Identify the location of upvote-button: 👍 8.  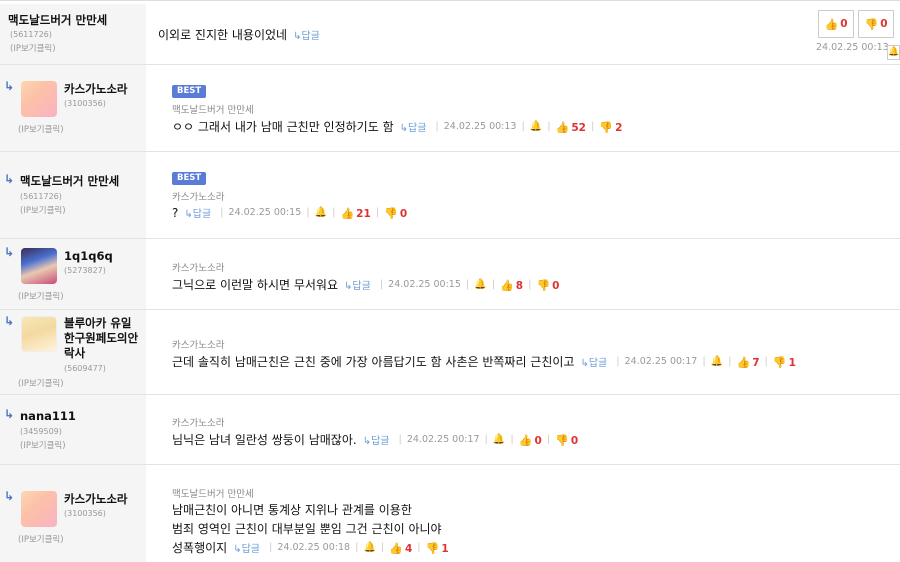
(511, 285).